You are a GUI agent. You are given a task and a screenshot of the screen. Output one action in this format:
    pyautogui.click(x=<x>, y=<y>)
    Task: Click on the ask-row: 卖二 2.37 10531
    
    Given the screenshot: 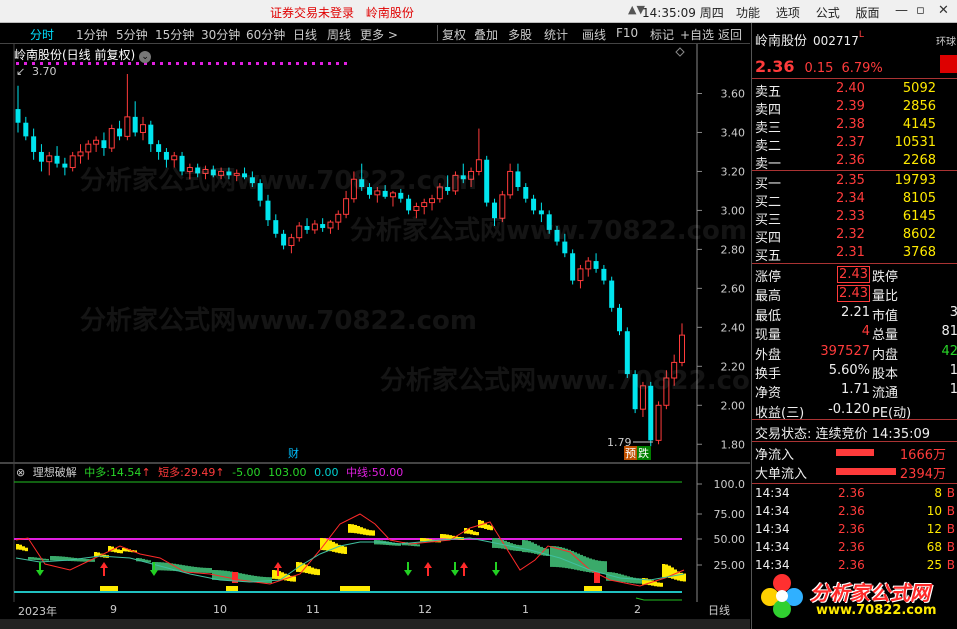 What is the action you would take?
    pyautogui.click(x=854, y=144)
    